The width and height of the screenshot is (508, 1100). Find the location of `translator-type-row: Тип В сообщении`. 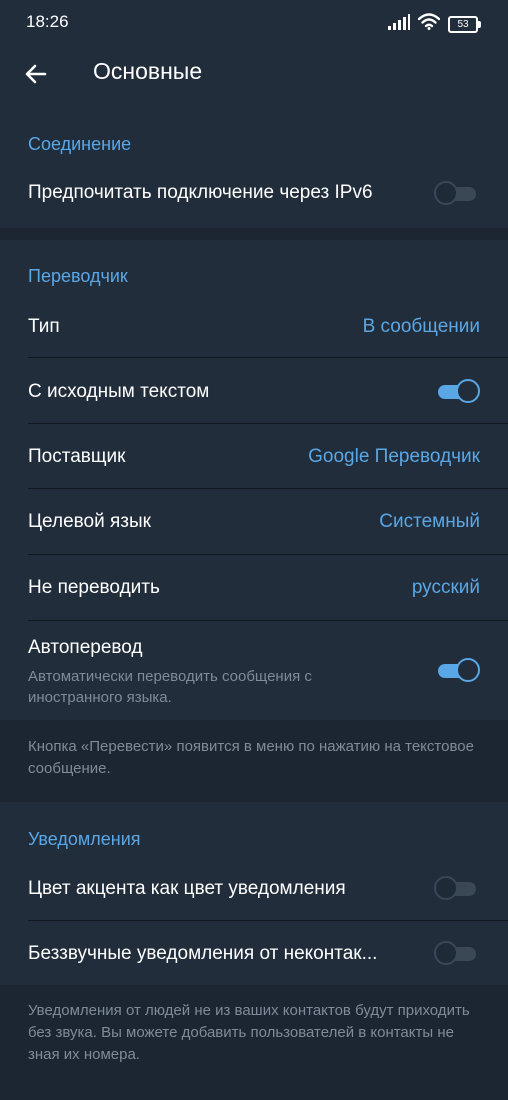

translator-type-row: Тип В сообщении is located at coordinates (254, 324).